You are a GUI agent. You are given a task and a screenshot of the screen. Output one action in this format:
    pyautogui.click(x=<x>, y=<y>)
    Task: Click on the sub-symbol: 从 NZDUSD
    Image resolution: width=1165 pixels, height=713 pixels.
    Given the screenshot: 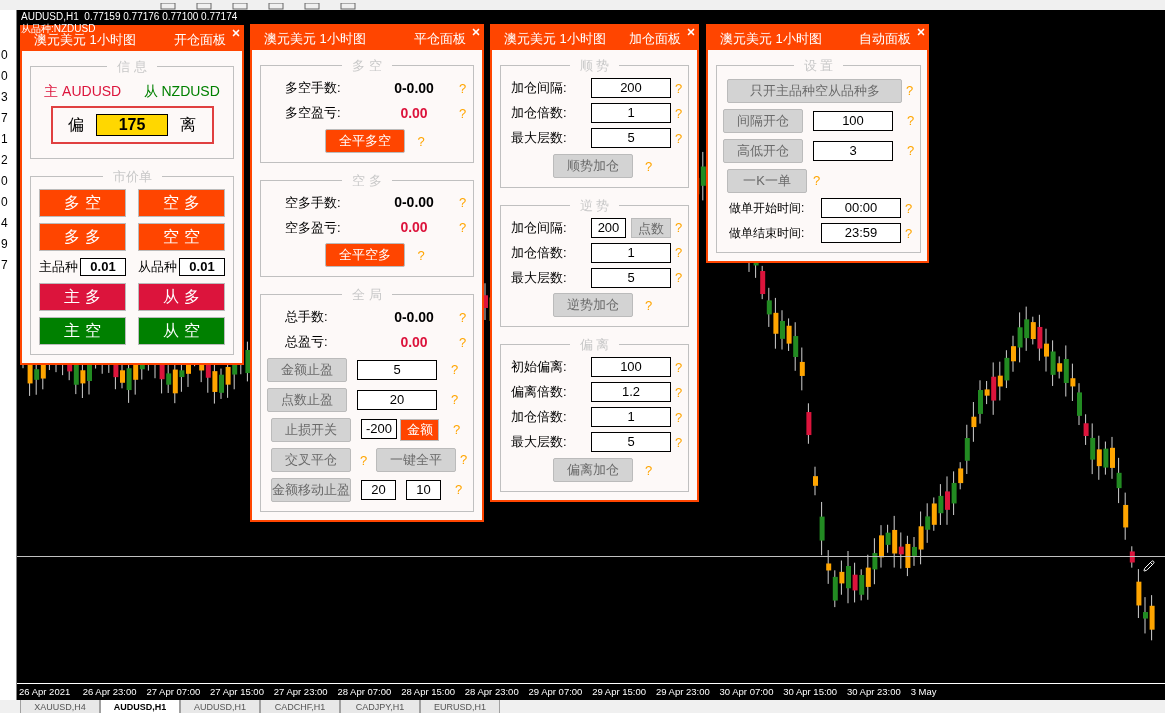 What is the action you would take?
    pyautogui.click(x=181, y=91)
    